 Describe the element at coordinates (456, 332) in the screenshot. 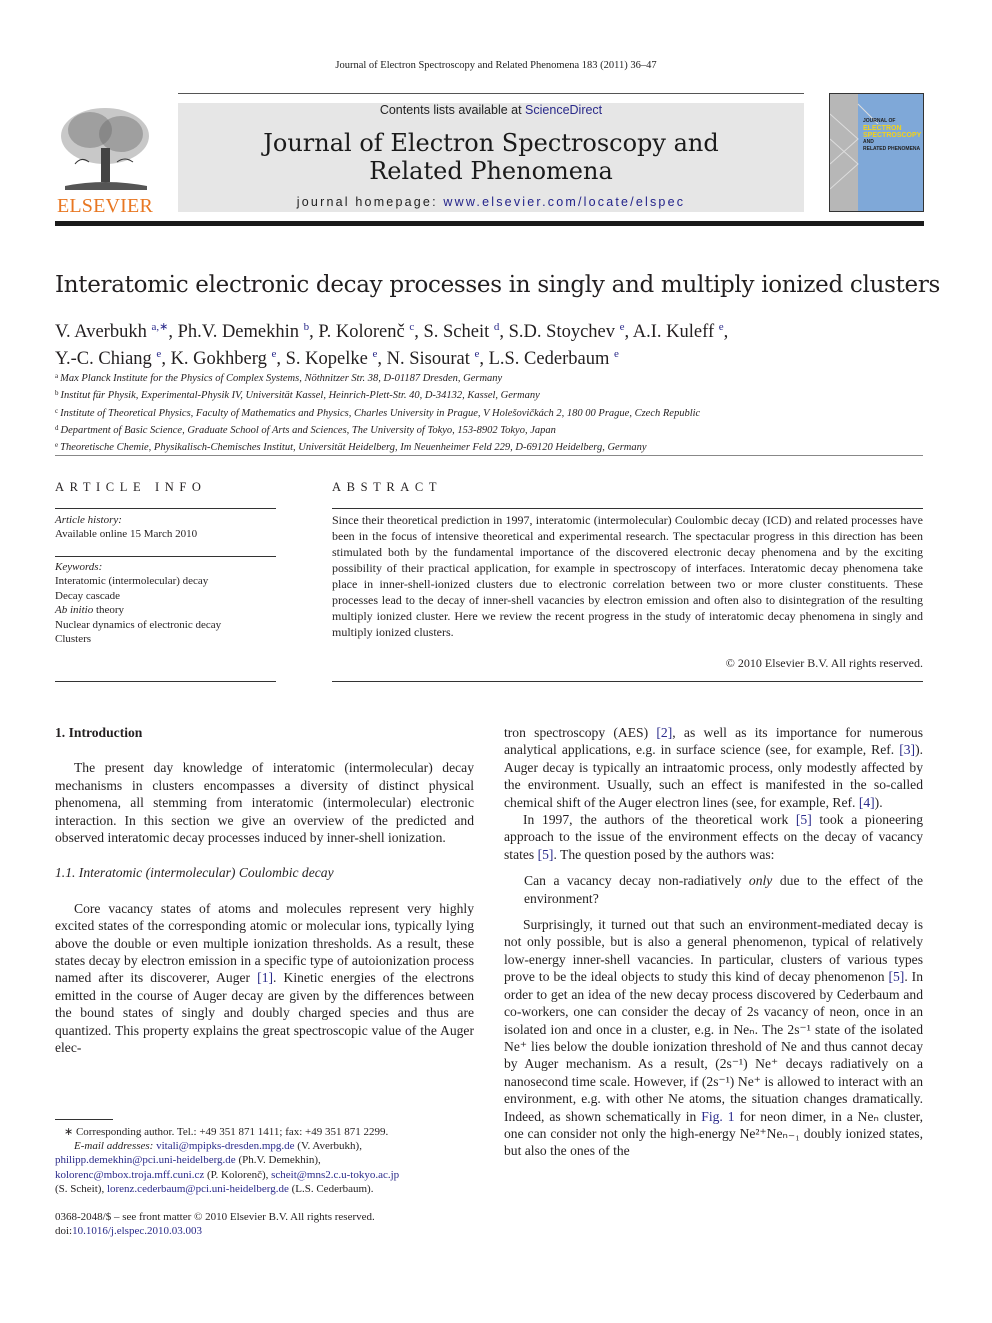

I see `author: S. Scheit` at that location.